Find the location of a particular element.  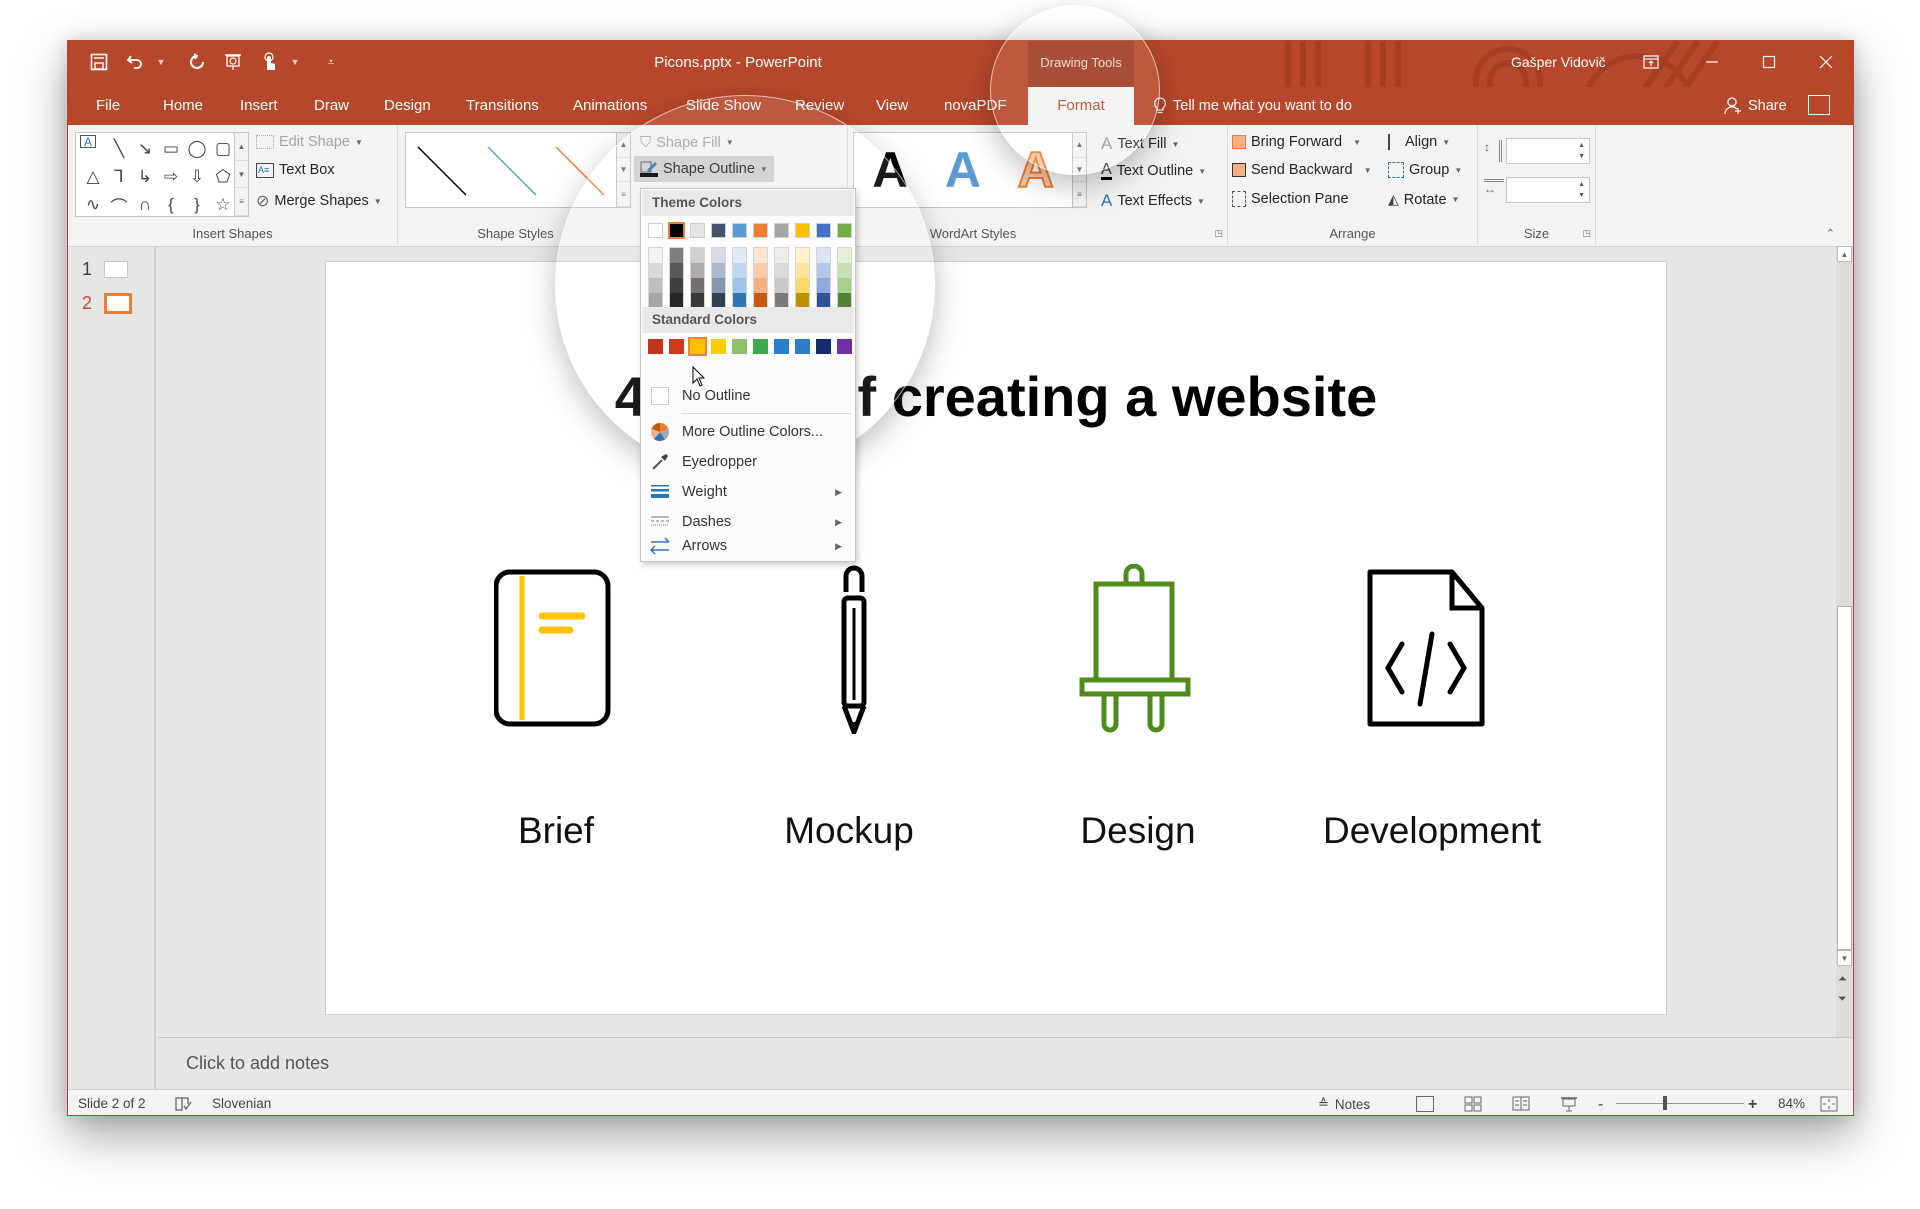

wordart-blue: A is located at coordinates (963, 170).